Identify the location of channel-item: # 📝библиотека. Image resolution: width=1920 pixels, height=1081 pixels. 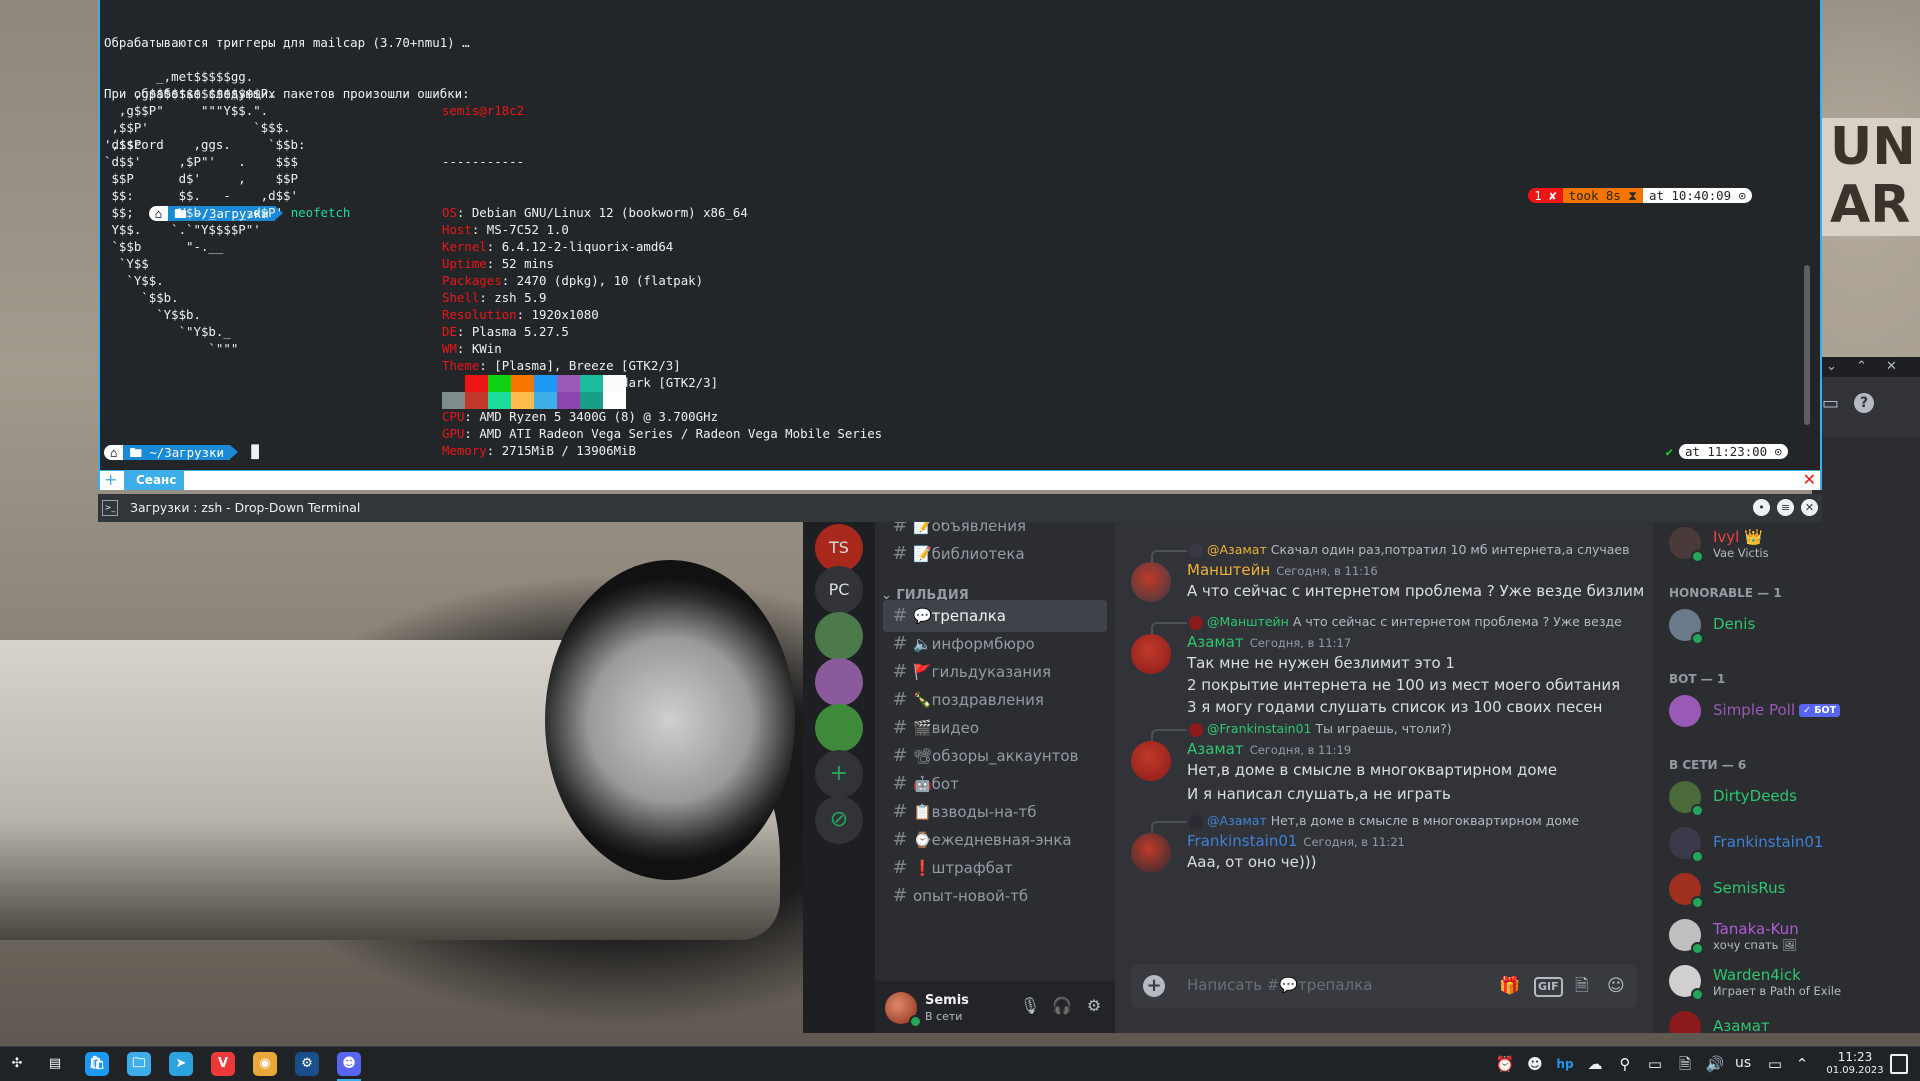
(995, 554).